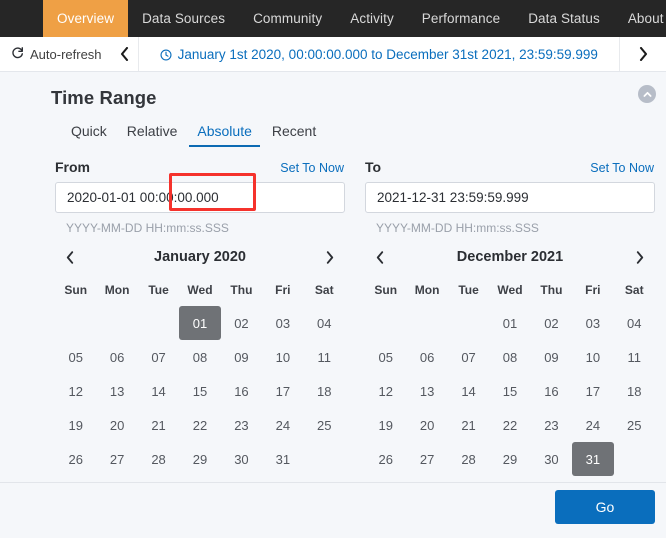 This screenshot has width=666, height=538. Describe the element at coordinates (643, 54) in the screenshot. I see `time-range-next-button` at that location.